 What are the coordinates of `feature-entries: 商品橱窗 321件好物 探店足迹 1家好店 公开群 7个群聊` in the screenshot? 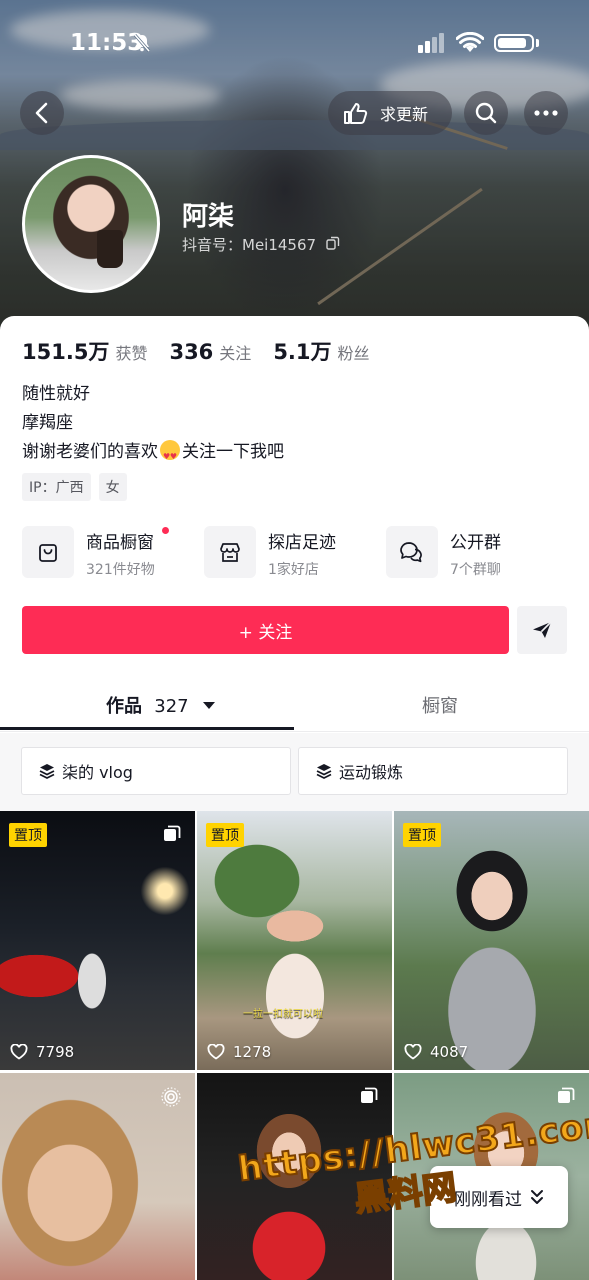 It's located at (297, 554).